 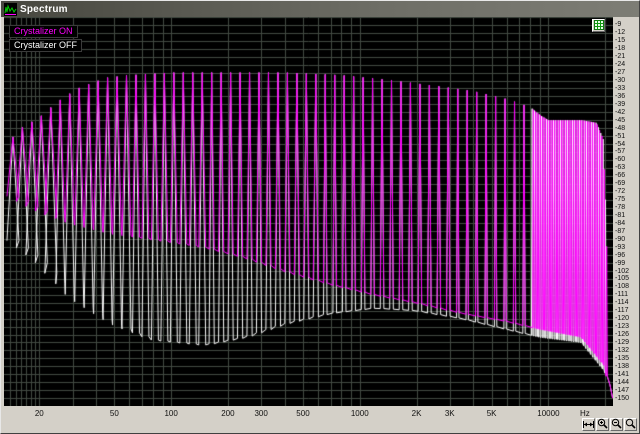 I want to click on db-tick-label: -48, so click(x=620, y=128).